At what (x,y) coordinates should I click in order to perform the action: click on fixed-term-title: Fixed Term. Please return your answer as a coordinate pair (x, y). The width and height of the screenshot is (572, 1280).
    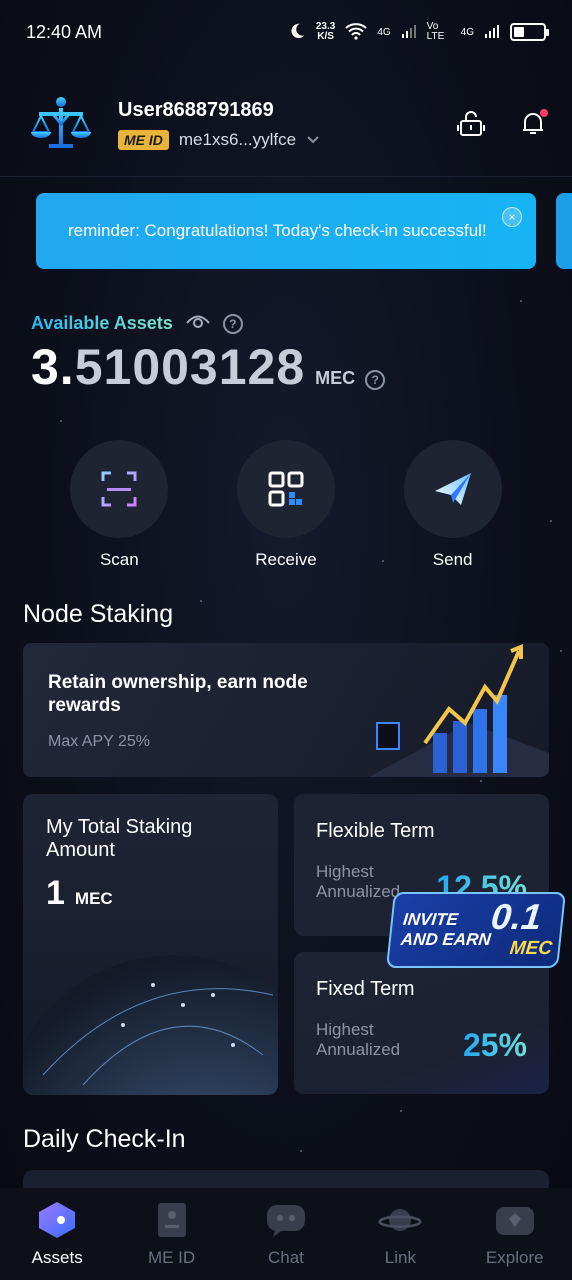
    Looking at the image, I should click on (365, 989).